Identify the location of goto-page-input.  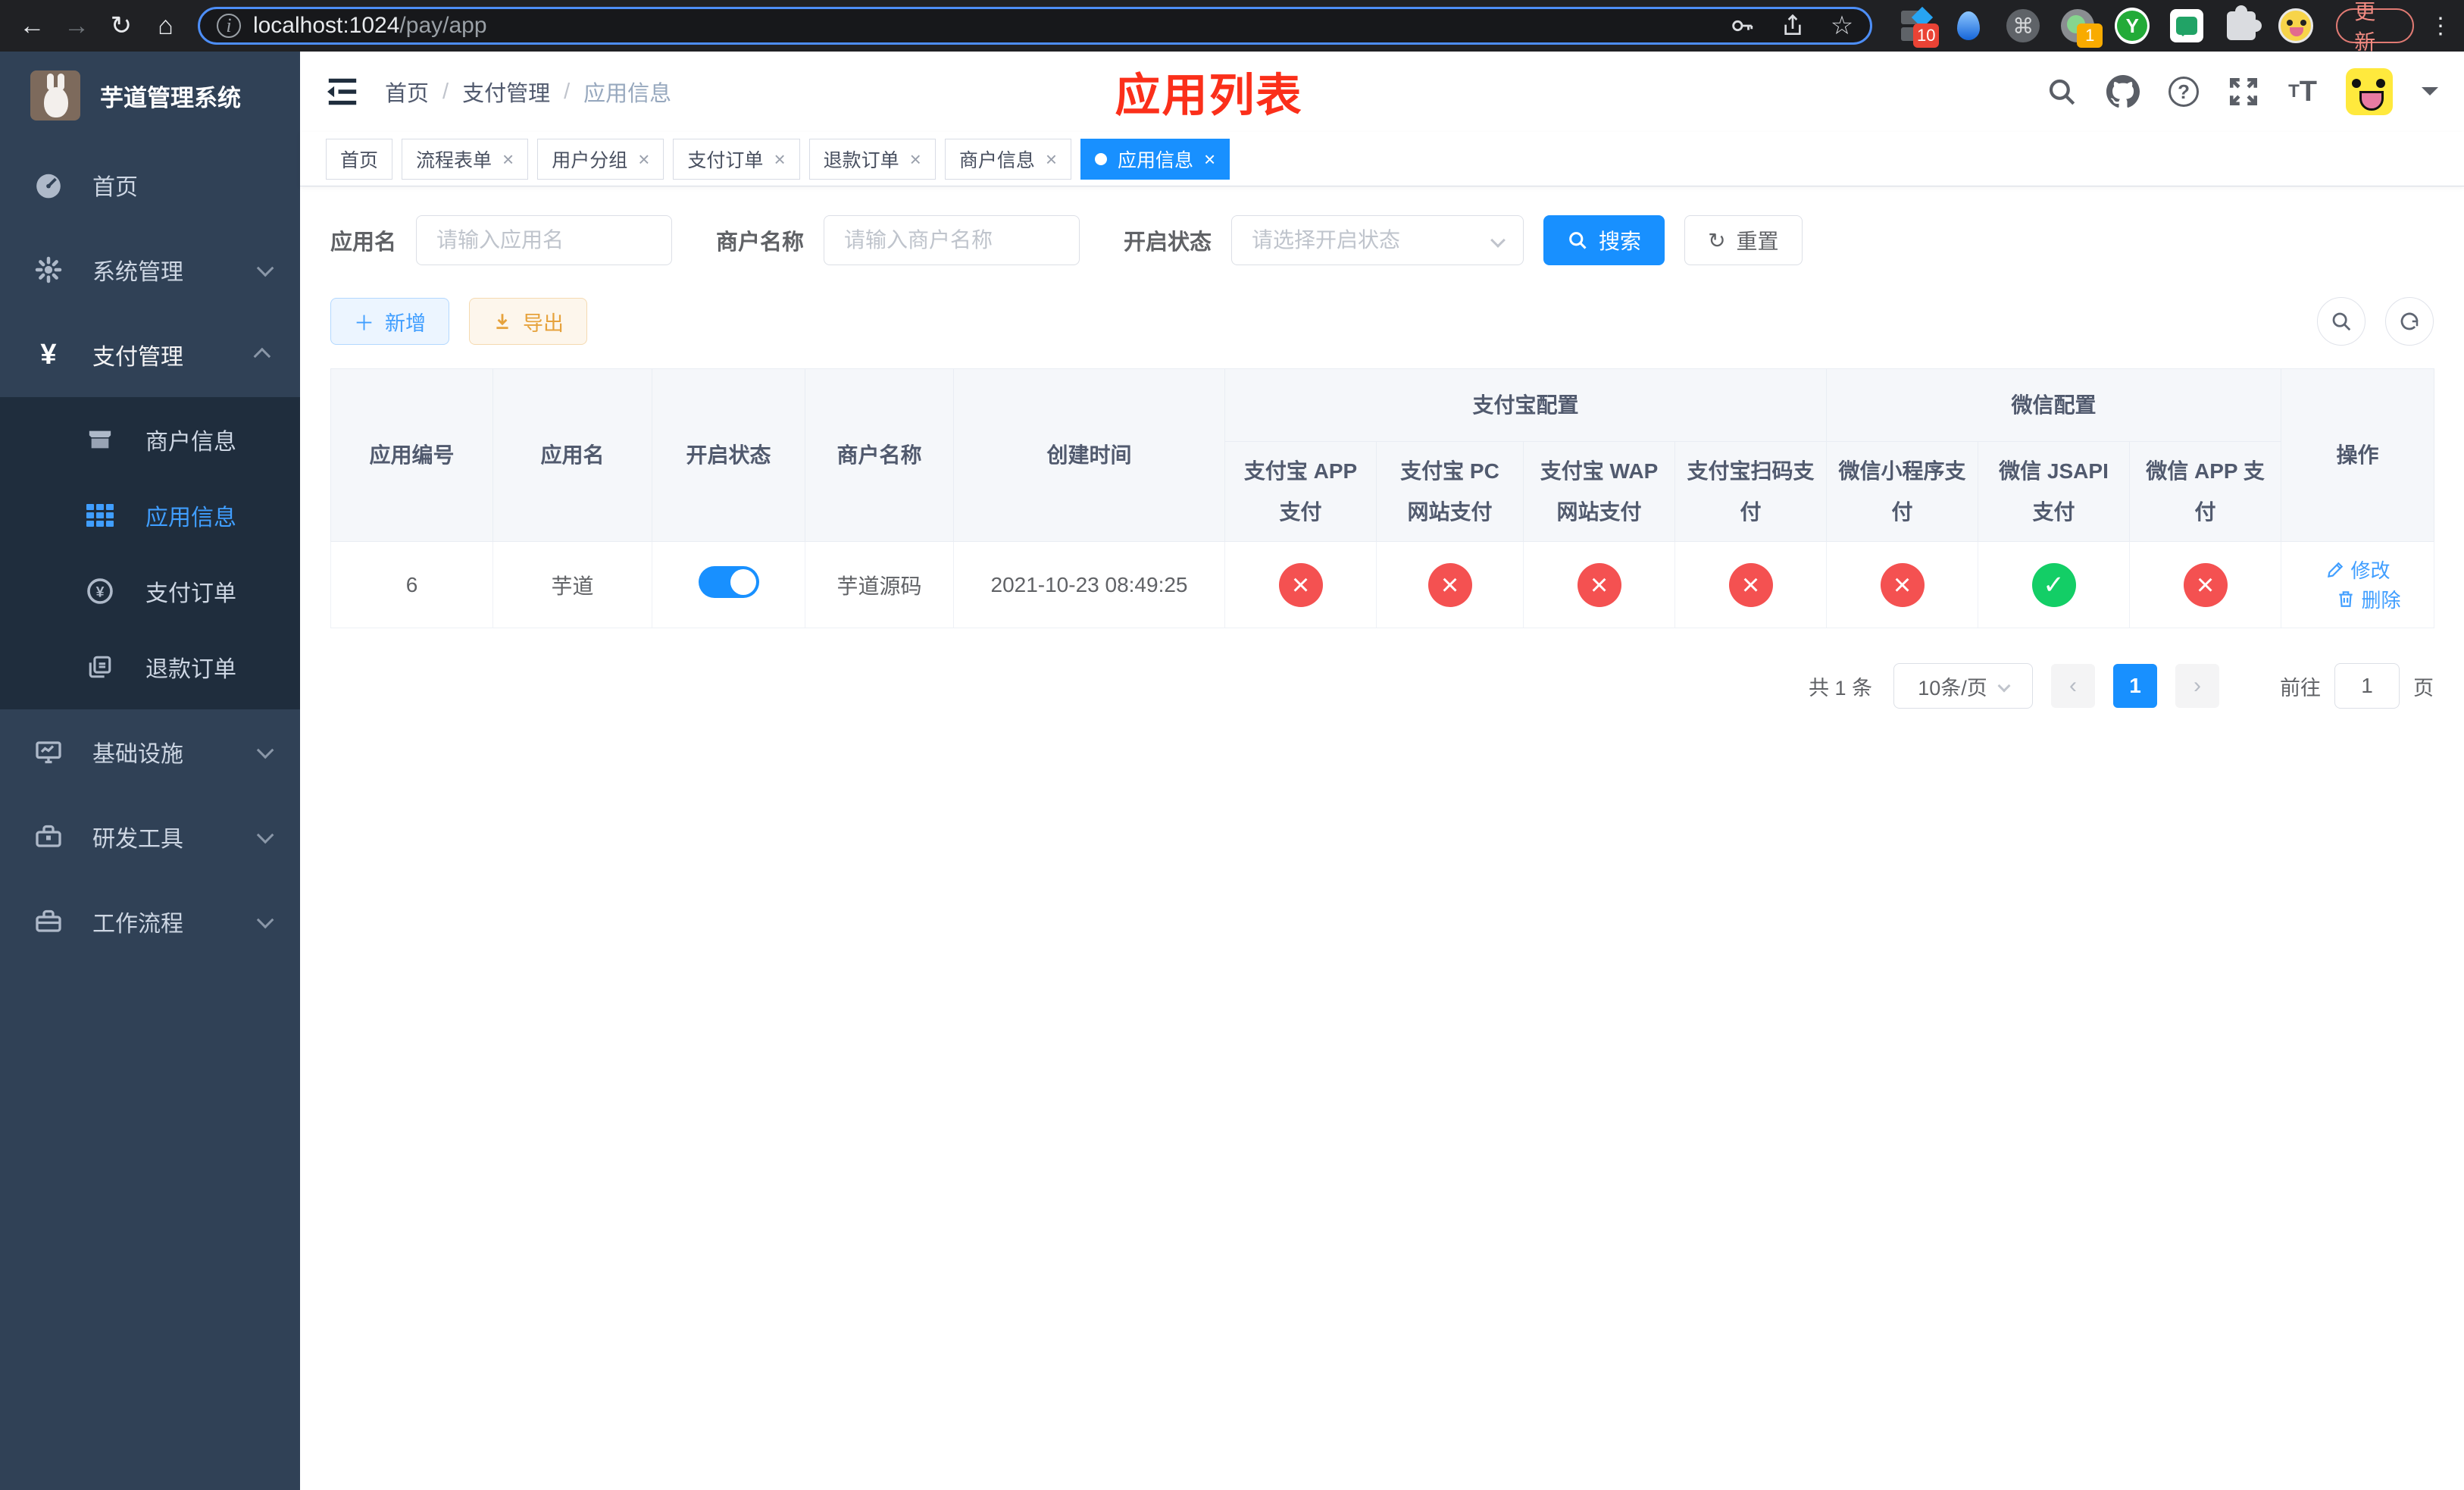
(2367, 686).